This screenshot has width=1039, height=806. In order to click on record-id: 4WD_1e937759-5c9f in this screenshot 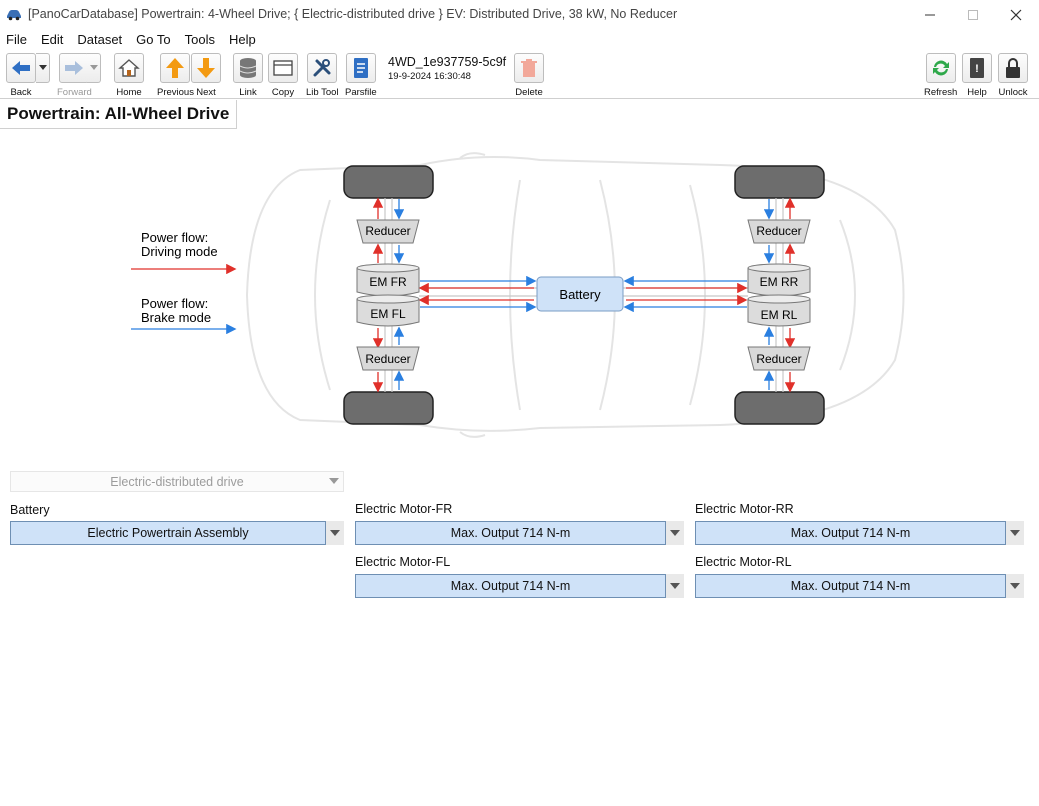, I will do `click(447, 62)`.